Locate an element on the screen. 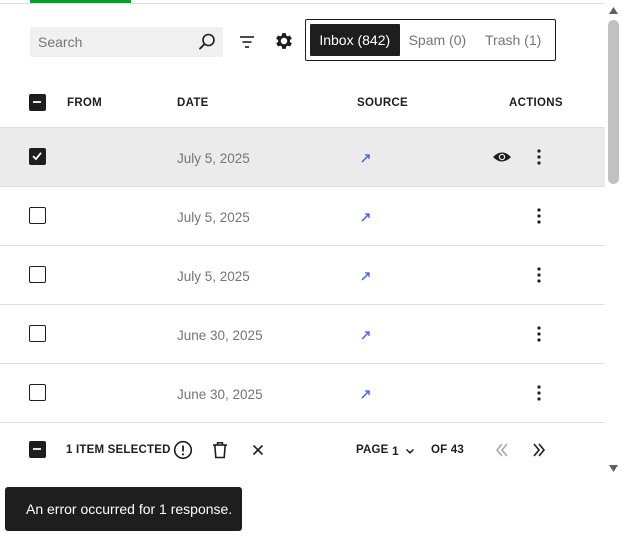  tab-spam: Spam (0) is located at coordinates (438, 40).